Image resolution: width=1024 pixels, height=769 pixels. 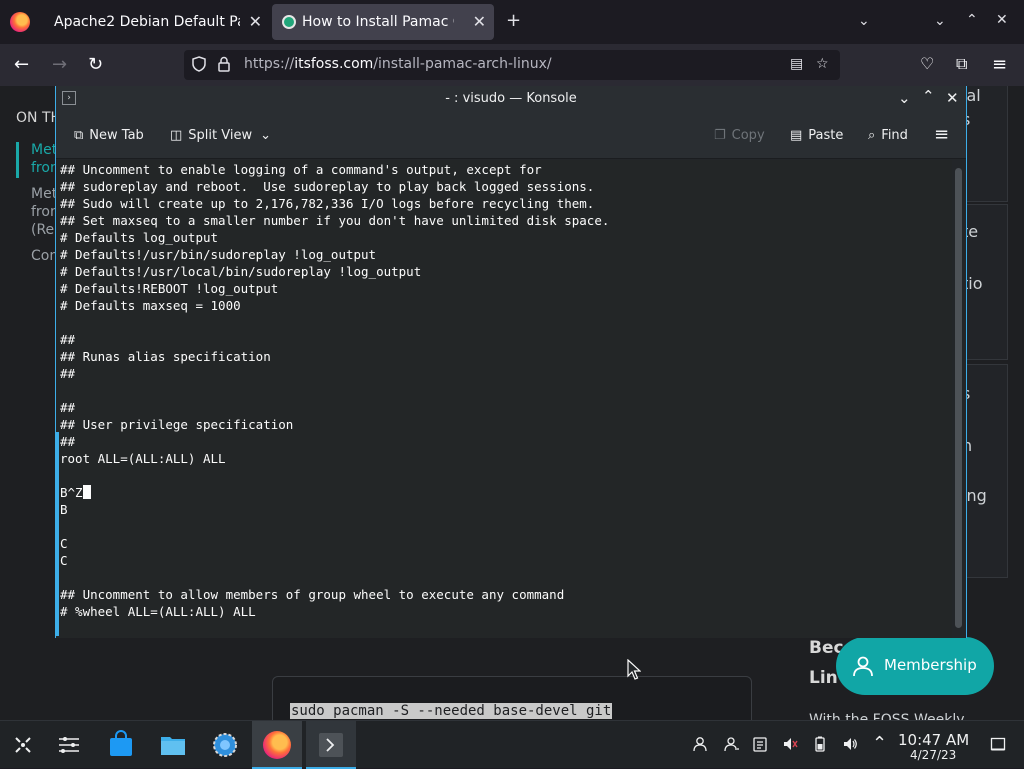 What do you see at coordinates (904, 98) in the screenshot?
I see `minimize-chevron-icon: ⌄` at bounding box center [904, 98].